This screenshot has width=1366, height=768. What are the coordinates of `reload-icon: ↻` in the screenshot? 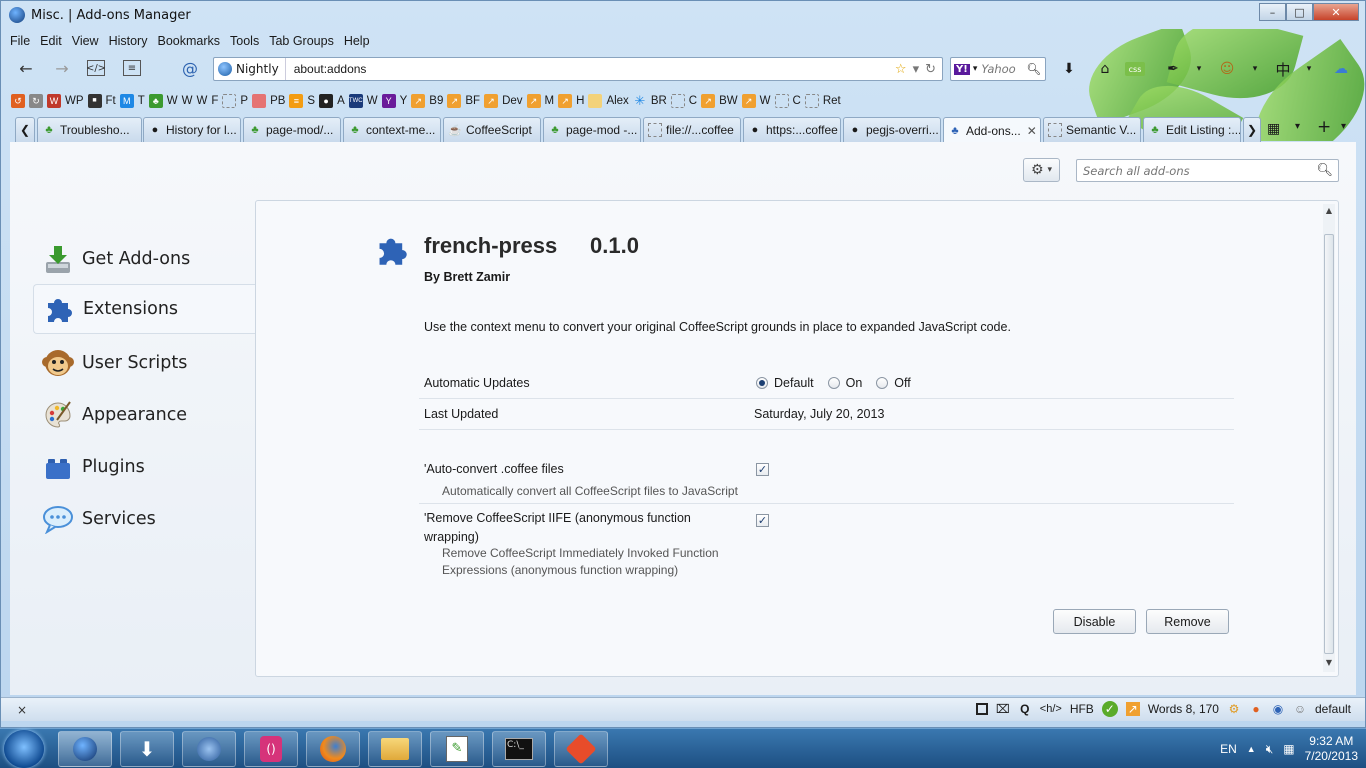 It's located at (930, 69).